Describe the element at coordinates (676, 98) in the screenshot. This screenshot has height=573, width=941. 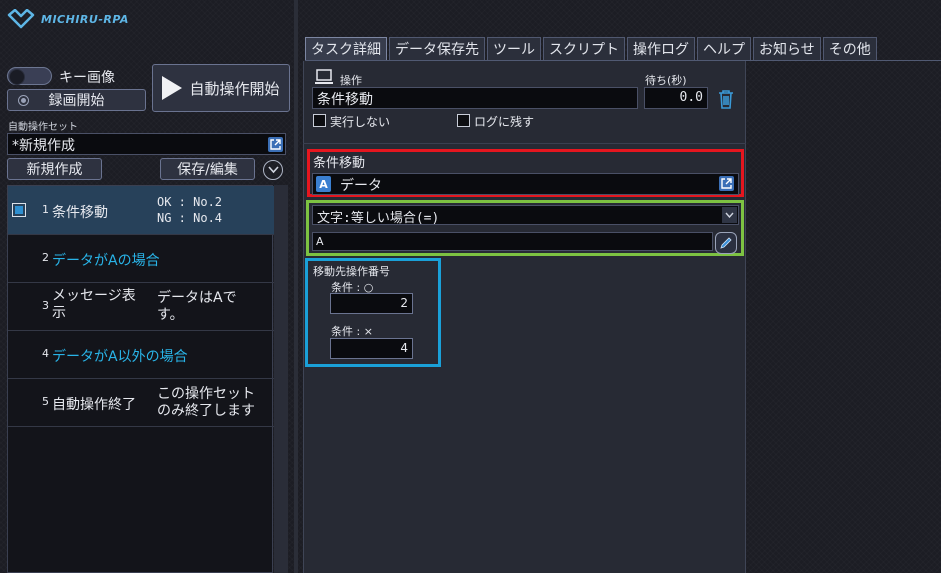
I see `wait-seconds-input: 0.0` at that location.